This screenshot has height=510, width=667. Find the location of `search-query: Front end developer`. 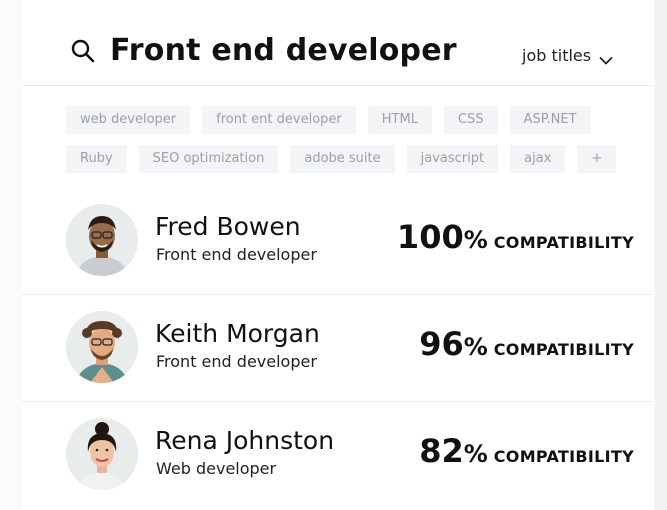

search-query: Front end developer is located at coordinates (283, 50).